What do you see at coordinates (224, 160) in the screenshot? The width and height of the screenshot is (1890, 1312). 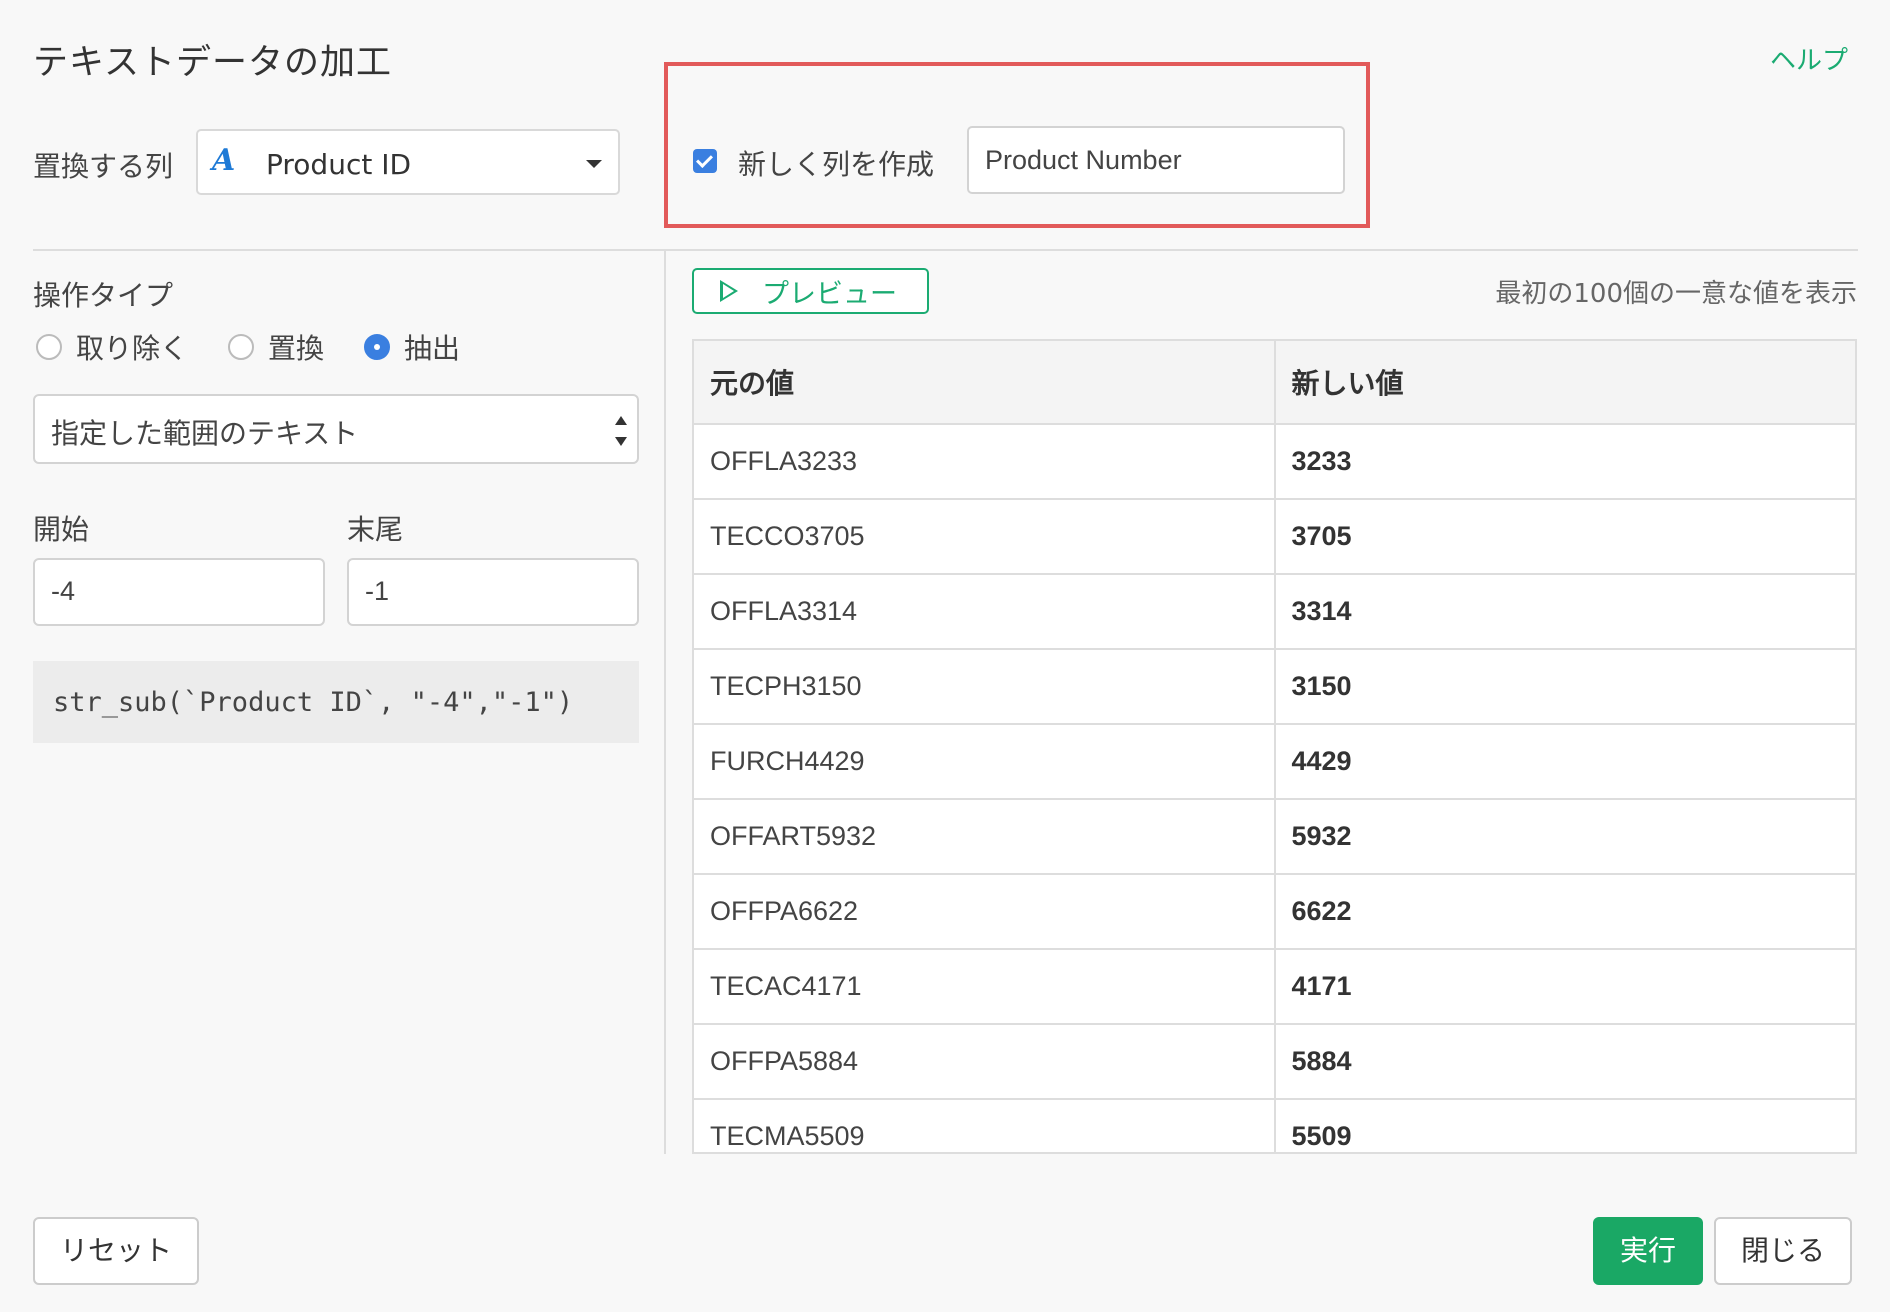 I see `character-type-icon: A` at bounding box center [224, 160].